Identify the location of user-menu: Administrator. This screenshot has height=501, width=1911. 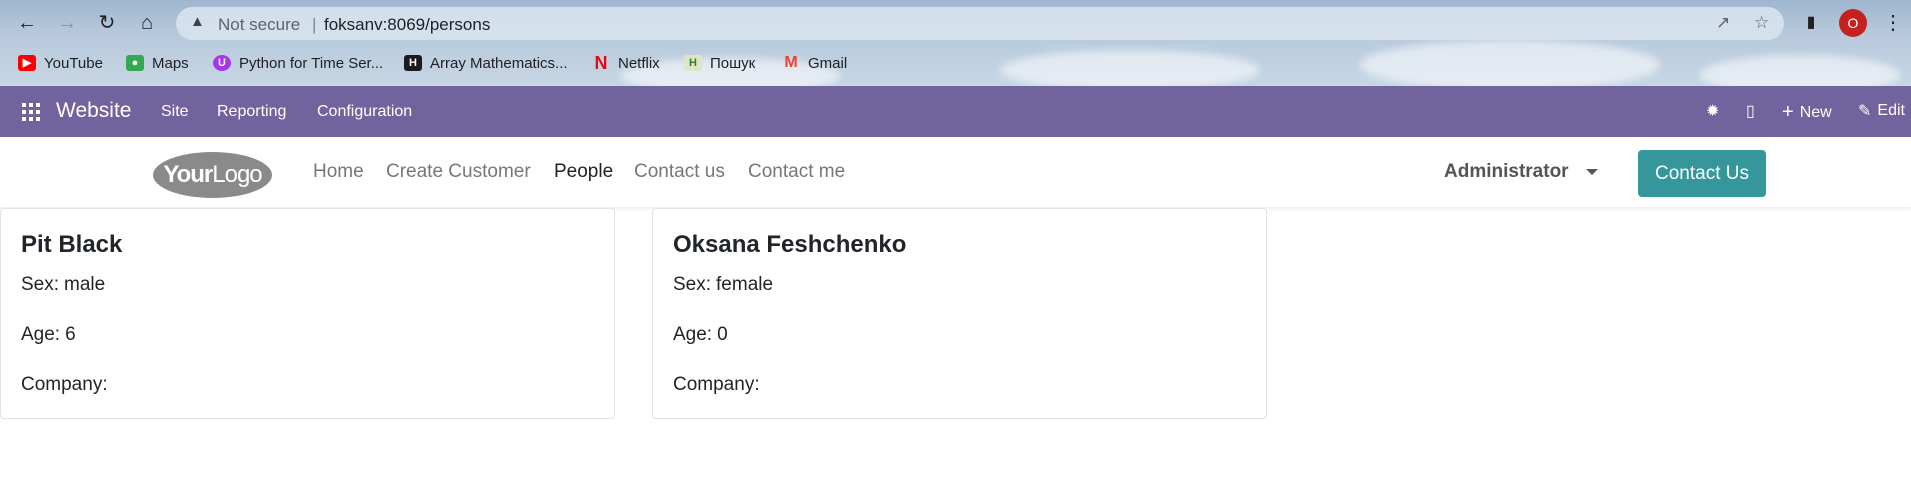
(1506, 172).